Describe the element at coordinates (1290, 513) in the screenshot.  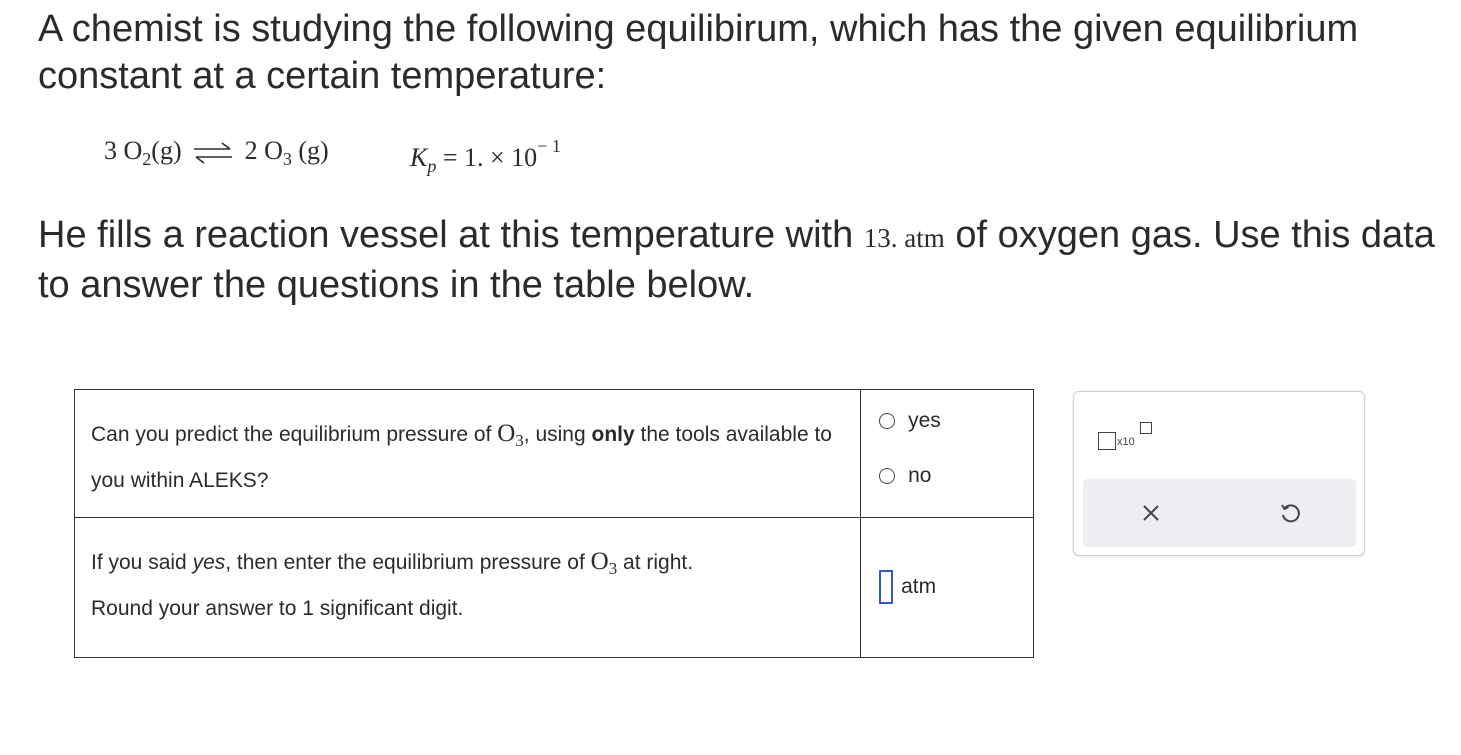
I see `undo-icon` at that location.